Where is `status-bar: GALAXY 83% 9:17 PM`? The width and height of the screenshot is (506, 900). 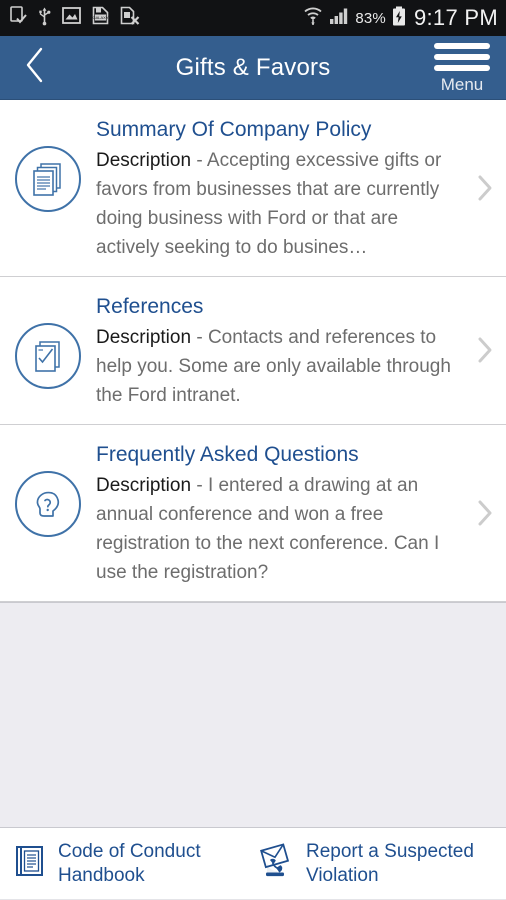 status-bar: GALAXY 83% 9:17 PM is located at coordinates (253, 18).